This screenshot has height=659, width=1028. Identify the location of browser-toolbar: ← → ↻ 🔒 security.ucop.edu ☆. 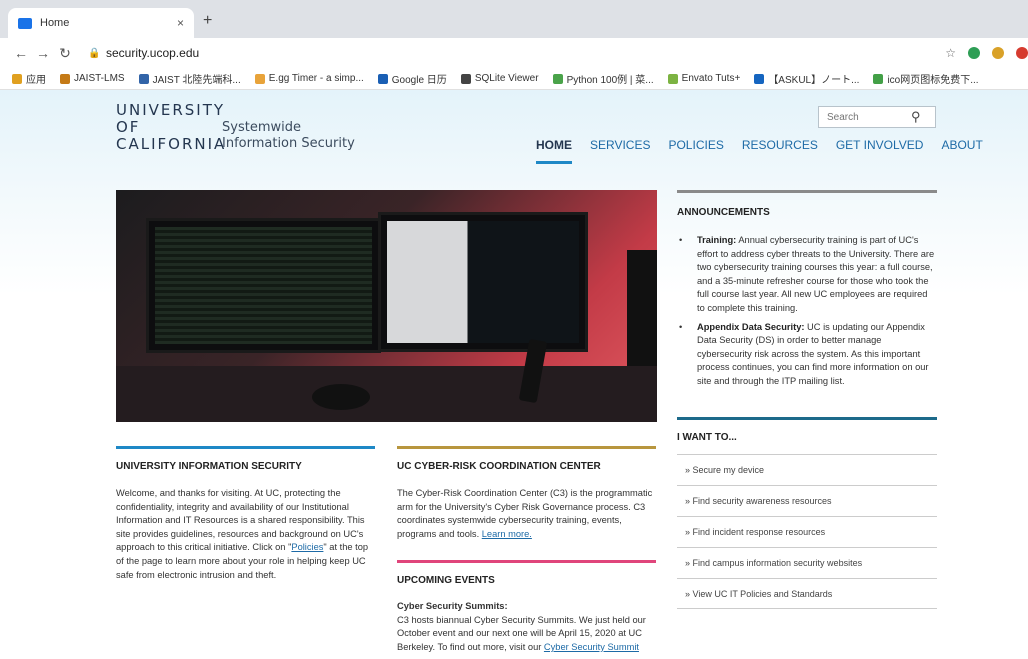
(514, 53).